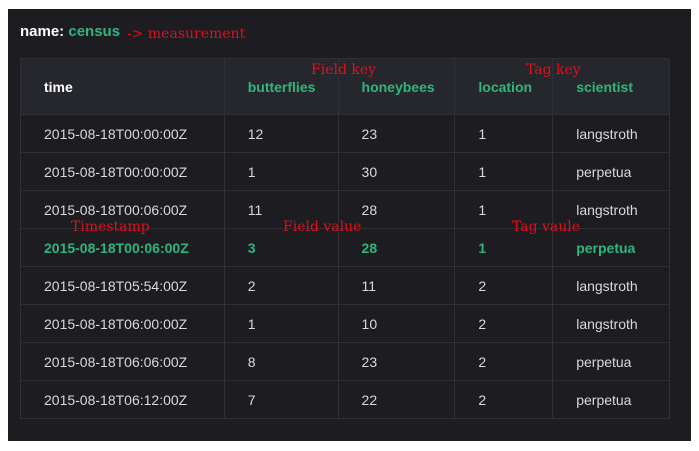 Image resolution: width=699 pixels, height=451 pixels. Describe the element at coordinates (553, 70) in the screenshot. I see `tag-key-annotation: Tag key` at that location.